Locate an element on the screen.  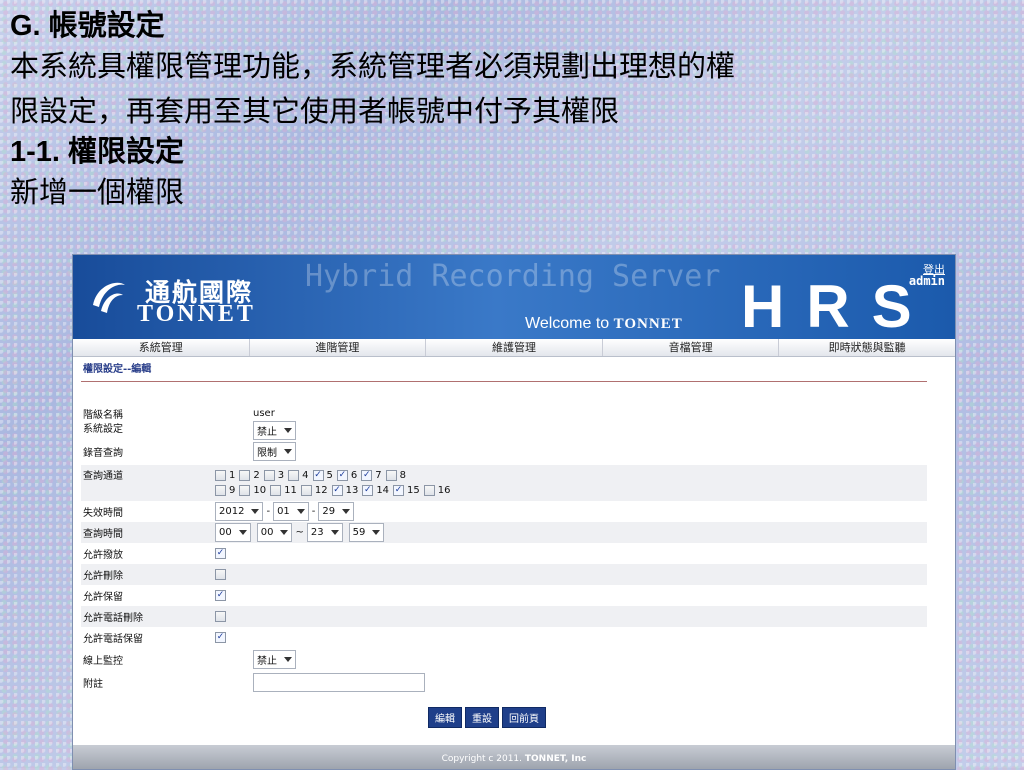
channel-11-option: 11 is located at coordinates (283, 490).